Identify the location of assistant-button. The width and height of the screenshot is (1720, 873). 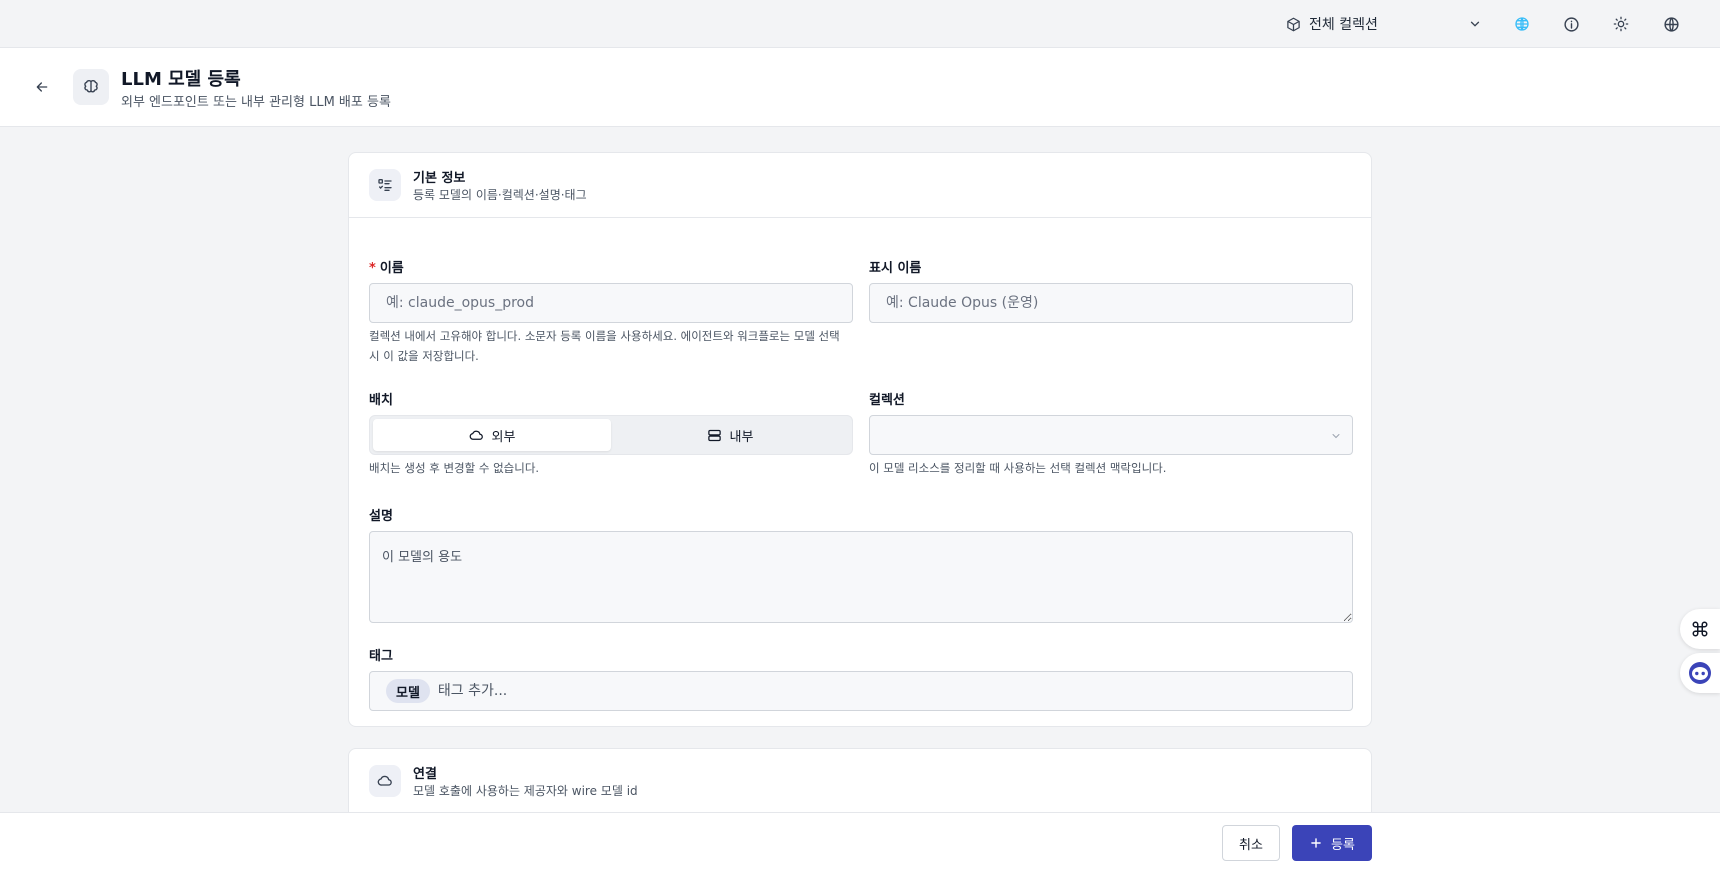
(1700, 673).